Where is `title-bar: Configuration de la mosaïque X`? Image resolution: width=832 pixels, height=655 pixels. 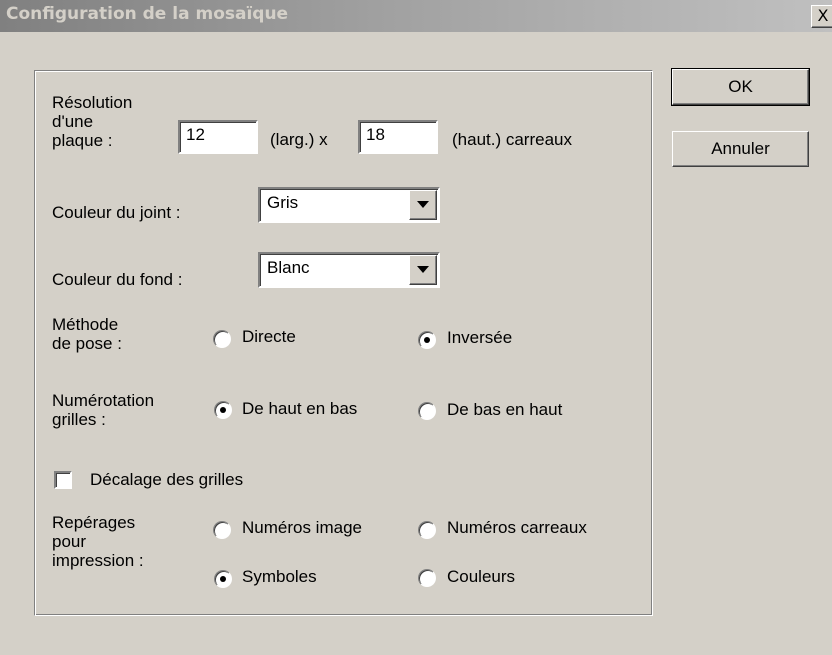
title-bar: Configuration de la mosaïque X is located at coordinates (416, 16).